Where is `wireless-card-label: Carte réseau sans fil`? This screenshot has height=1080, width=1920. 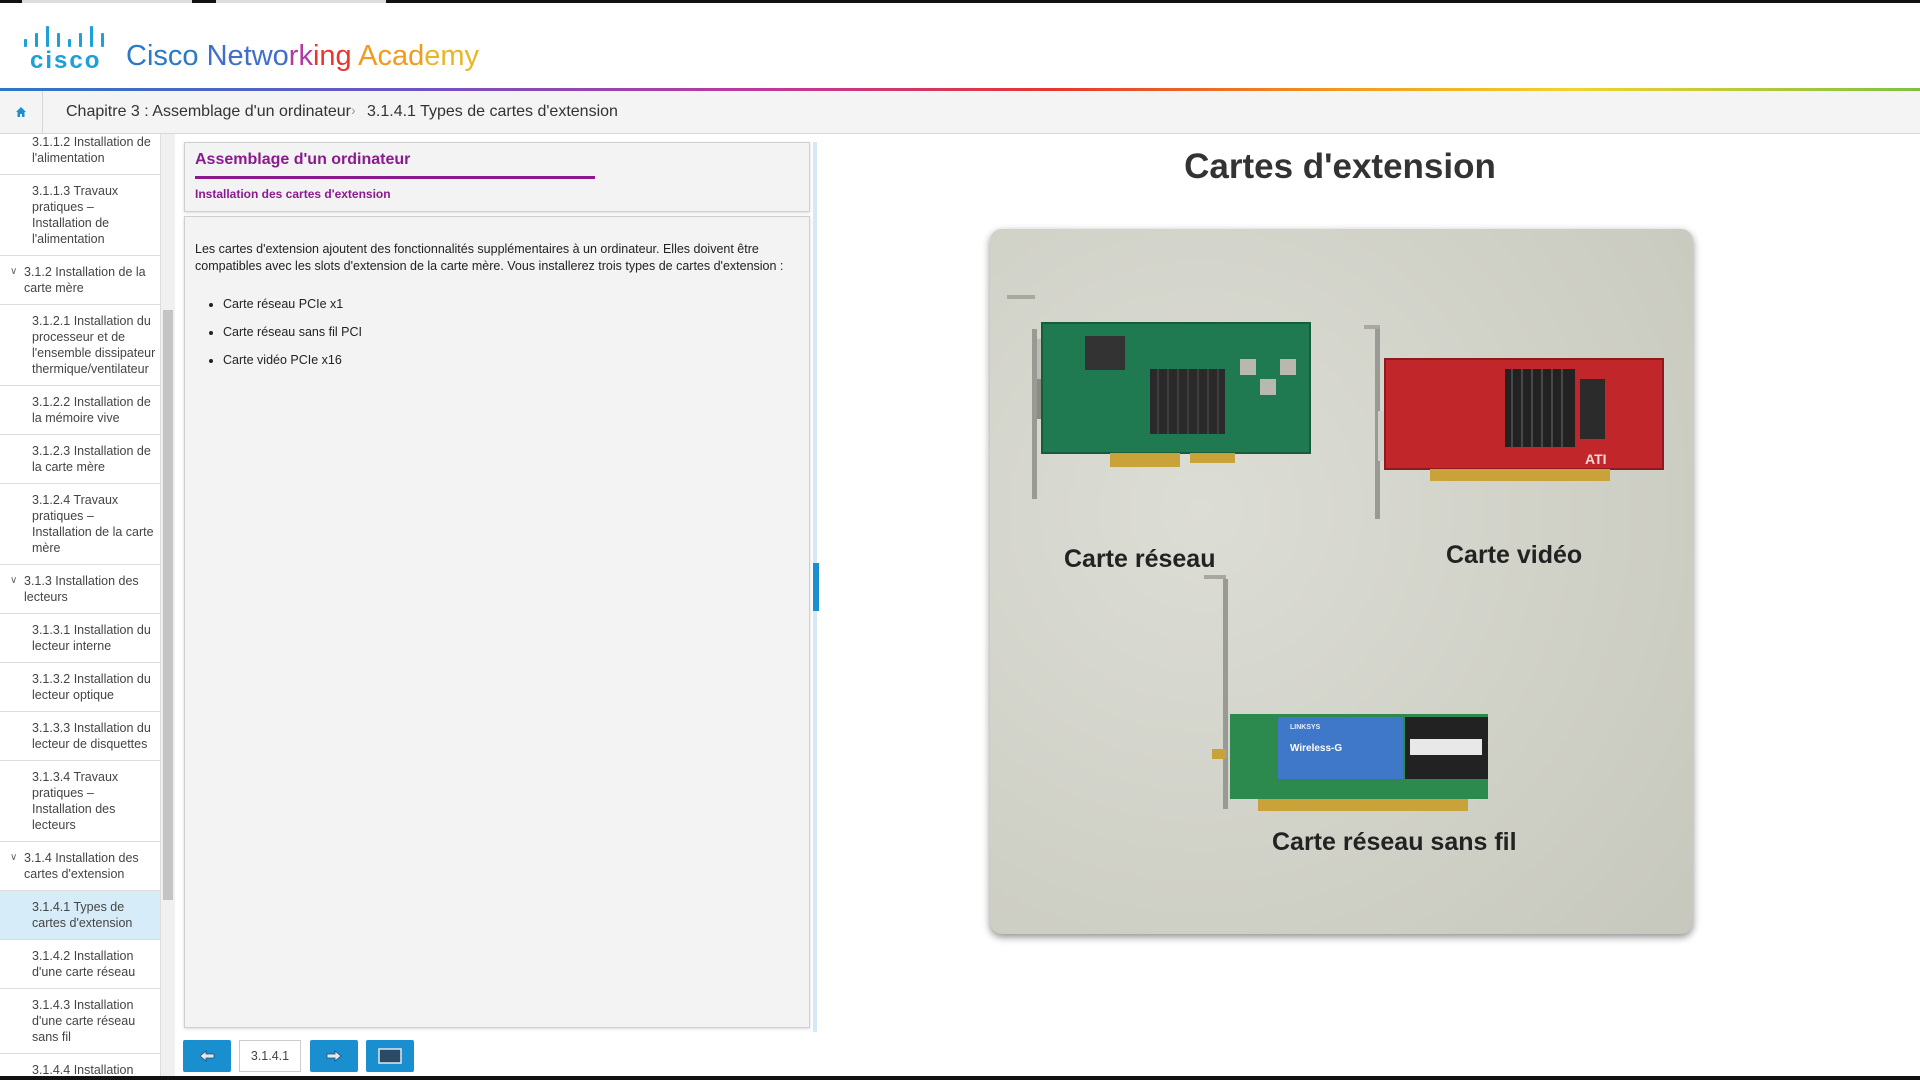 wireless-card-label: Carte réseau sans fil is located at coordinates (1394, 842).